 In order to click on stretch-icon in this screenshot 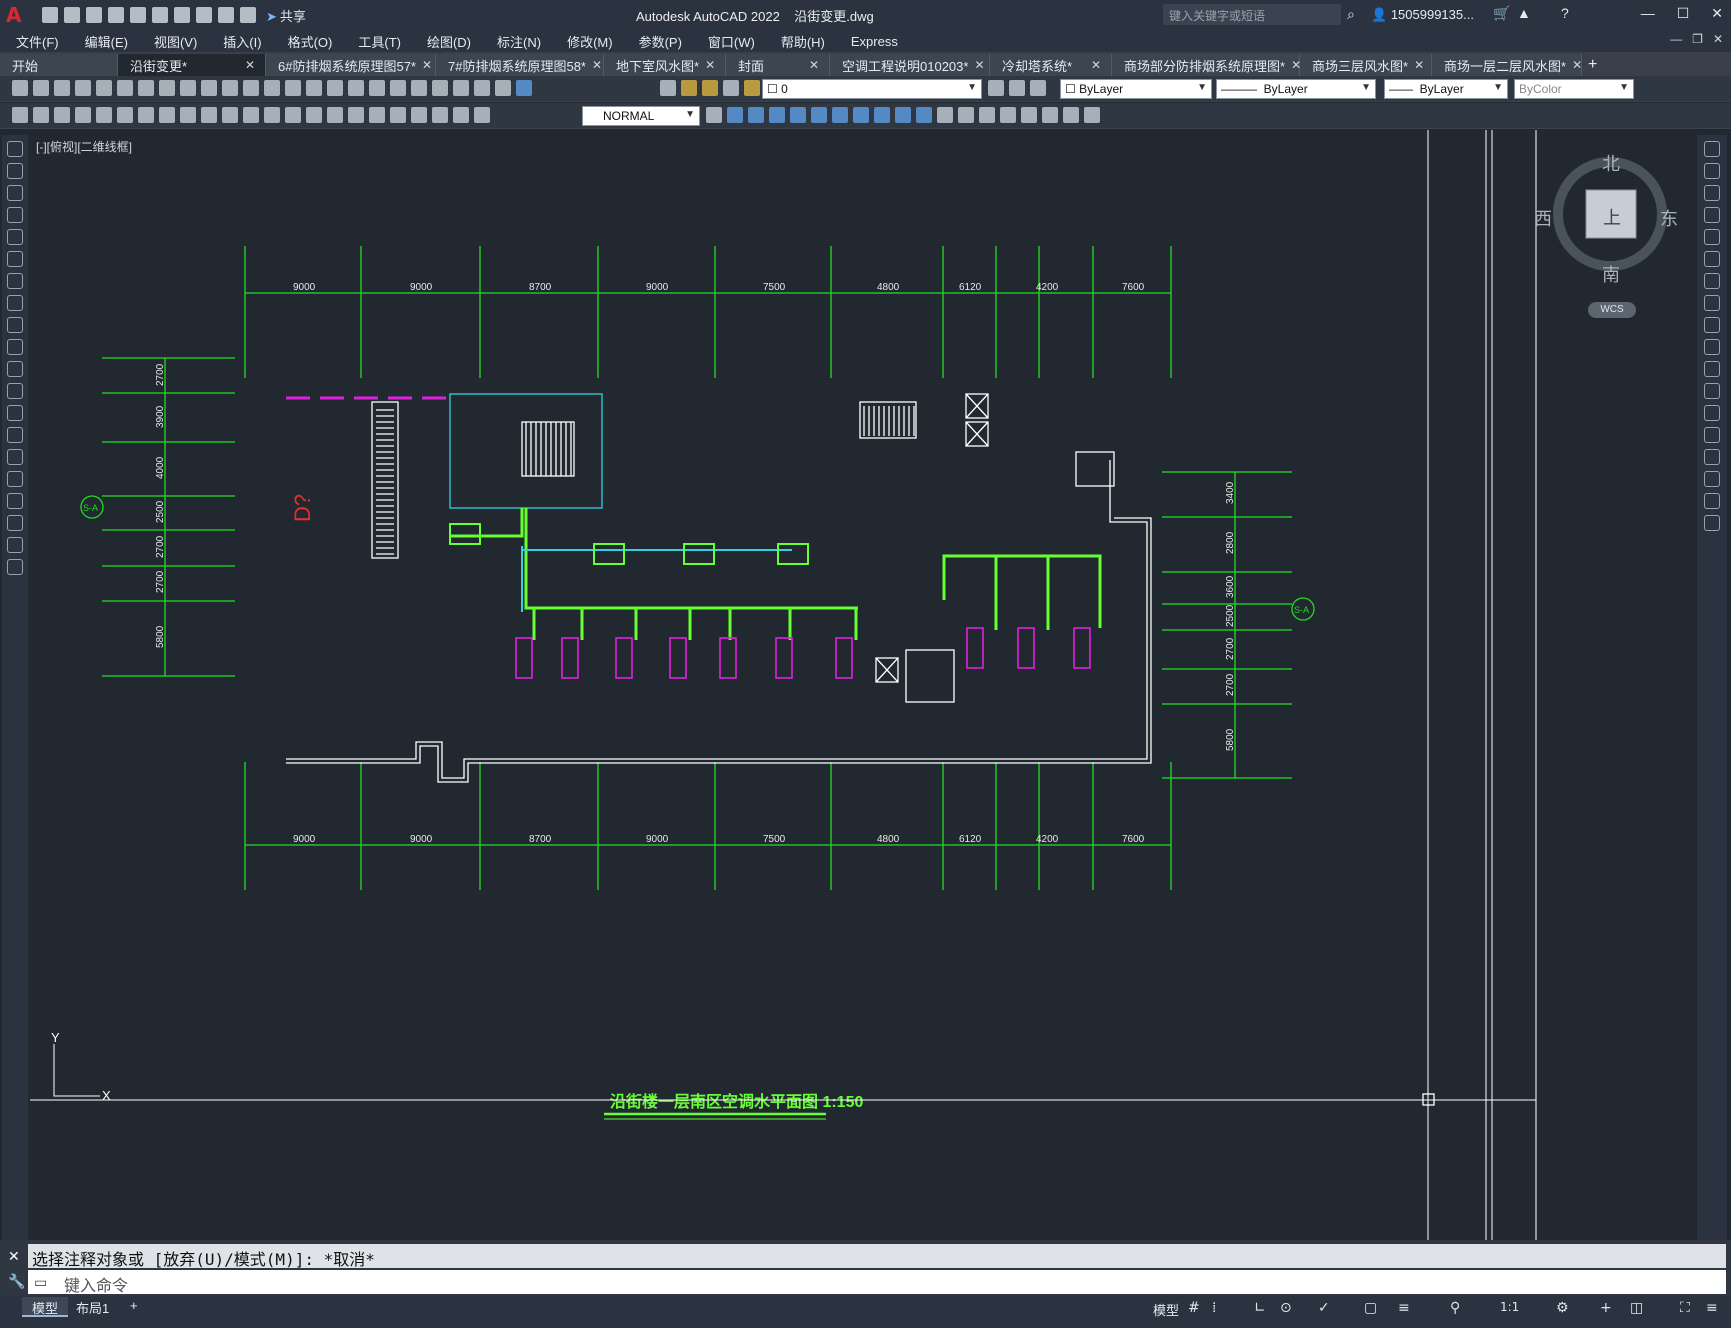, I will do `click(1712, 325)`.